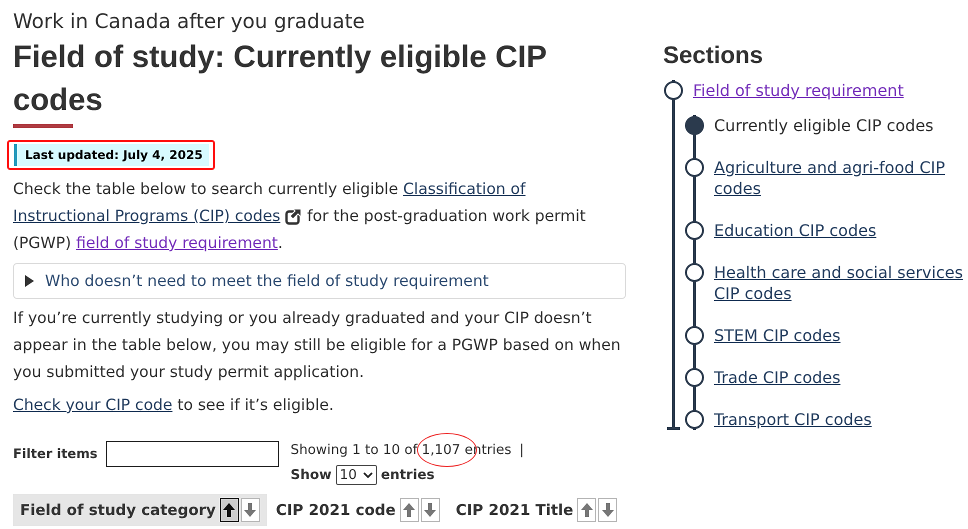 The height and width of the screenshot is (529, 968). Describe the element at coordinates (357, 510) in the screenshot. I see `column-header: CIP 2021 code` at that location.